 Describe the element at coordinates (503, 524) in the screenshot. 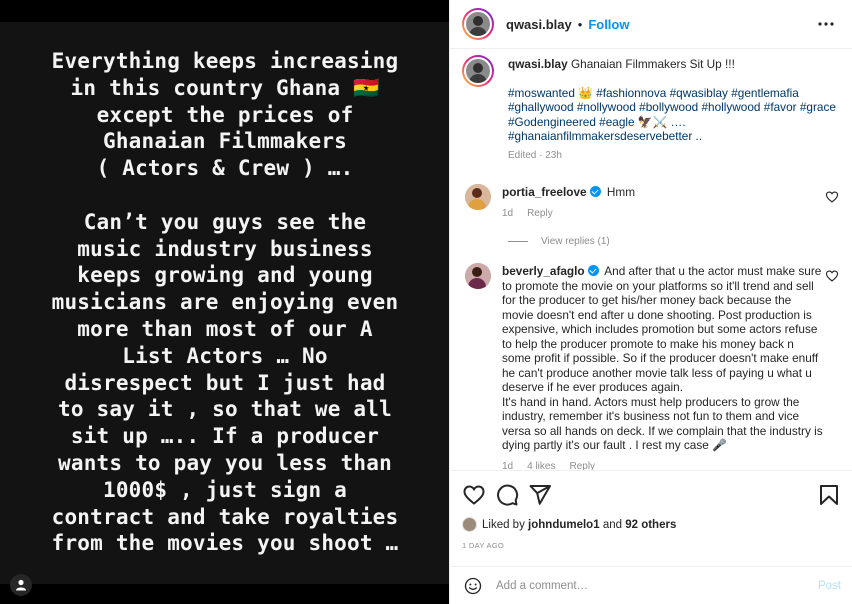

I see `liked-by-prefix: Liked by` at that location.